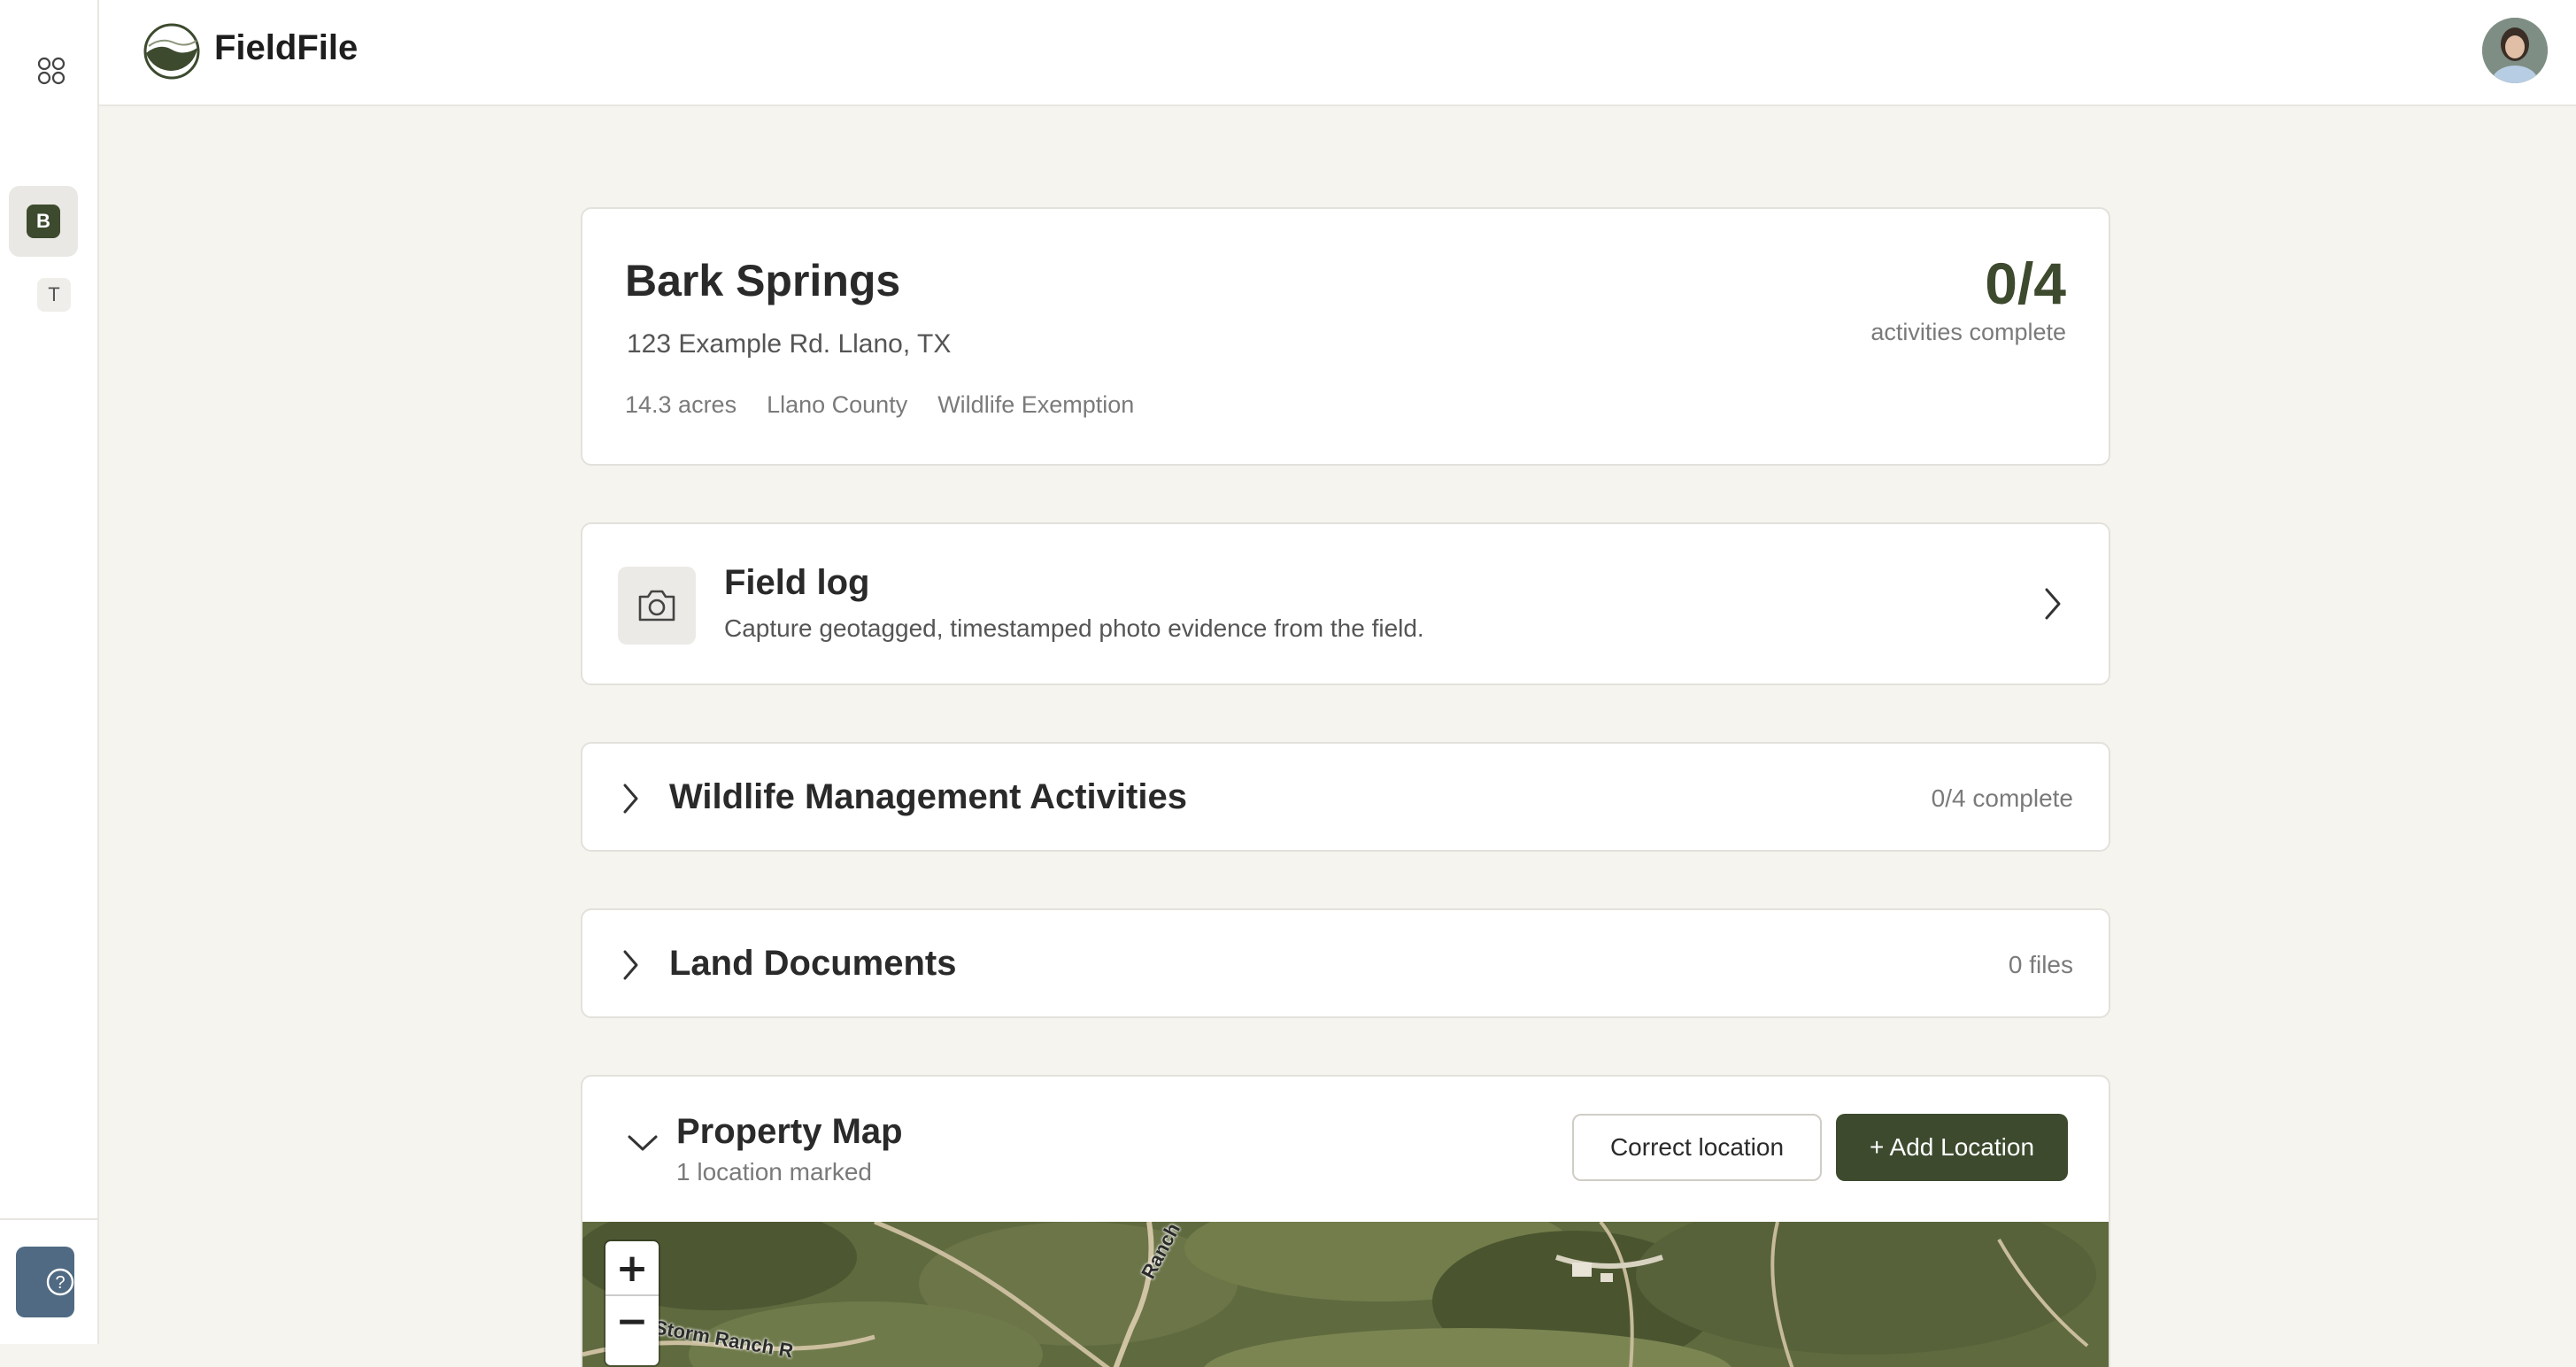 This screenshot has height=1367, width=2576. What do you see at coordinates (49, 672) in the screenshot?
I see `left-rail: B T ?` at bounding box center [49, 672].